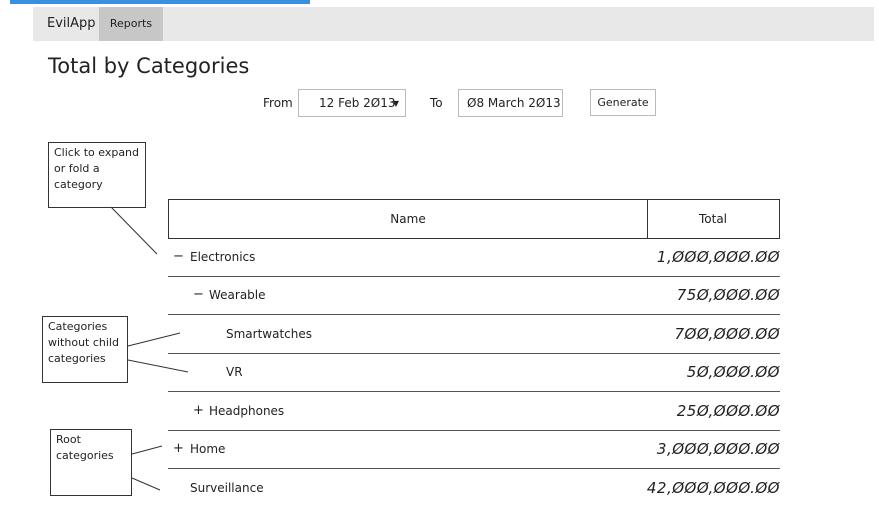 The height and width of the screenshot is (508, 879). I want to click on category-row-vr: VR 5Ø,ØØØ.ØØ, so click(474, 373).